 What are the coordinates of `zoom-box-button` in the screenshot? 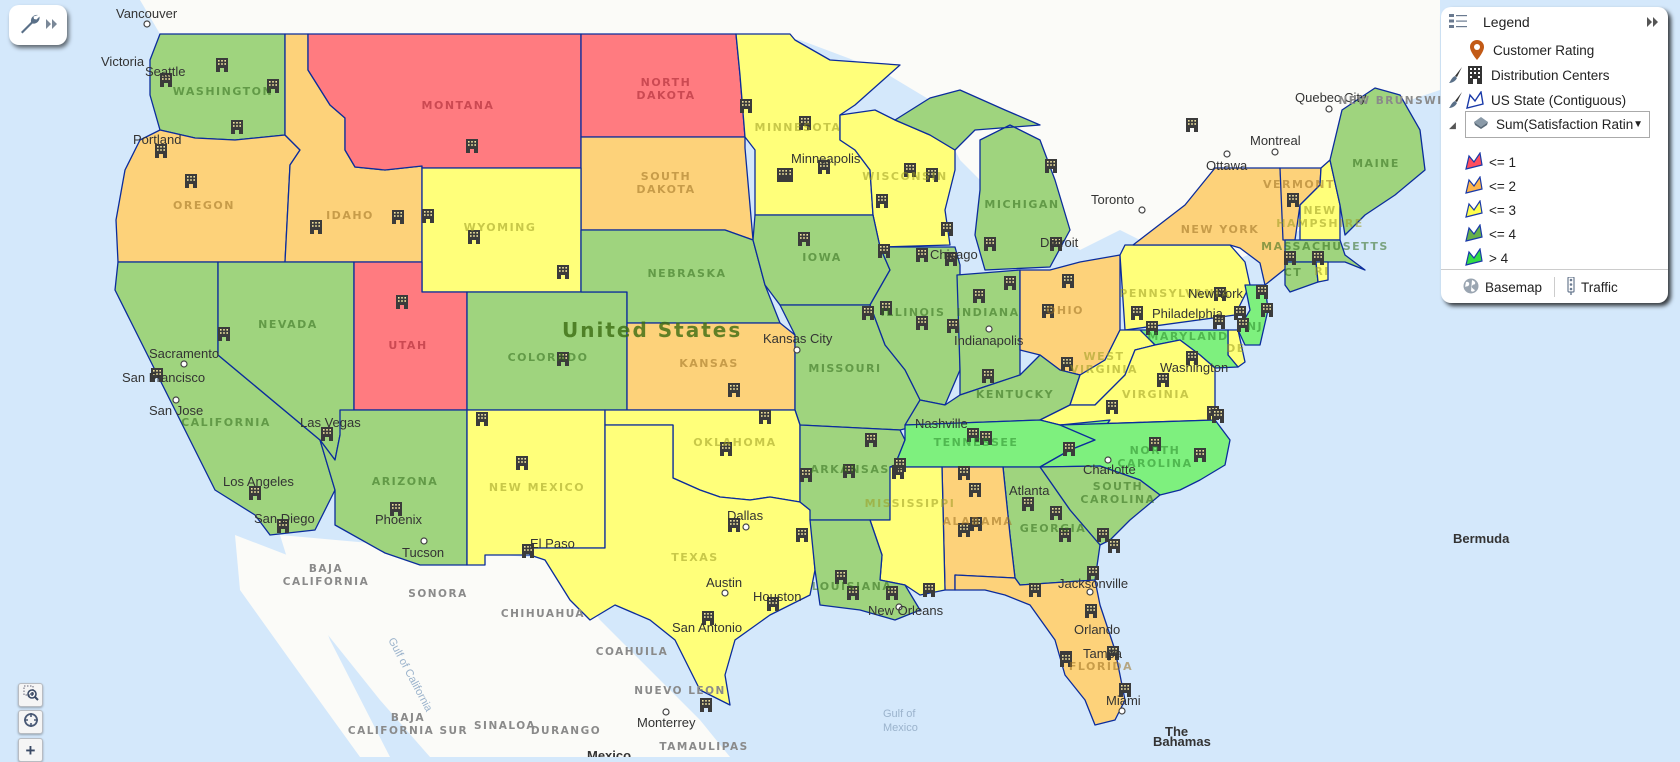 It's located at (30, 695).